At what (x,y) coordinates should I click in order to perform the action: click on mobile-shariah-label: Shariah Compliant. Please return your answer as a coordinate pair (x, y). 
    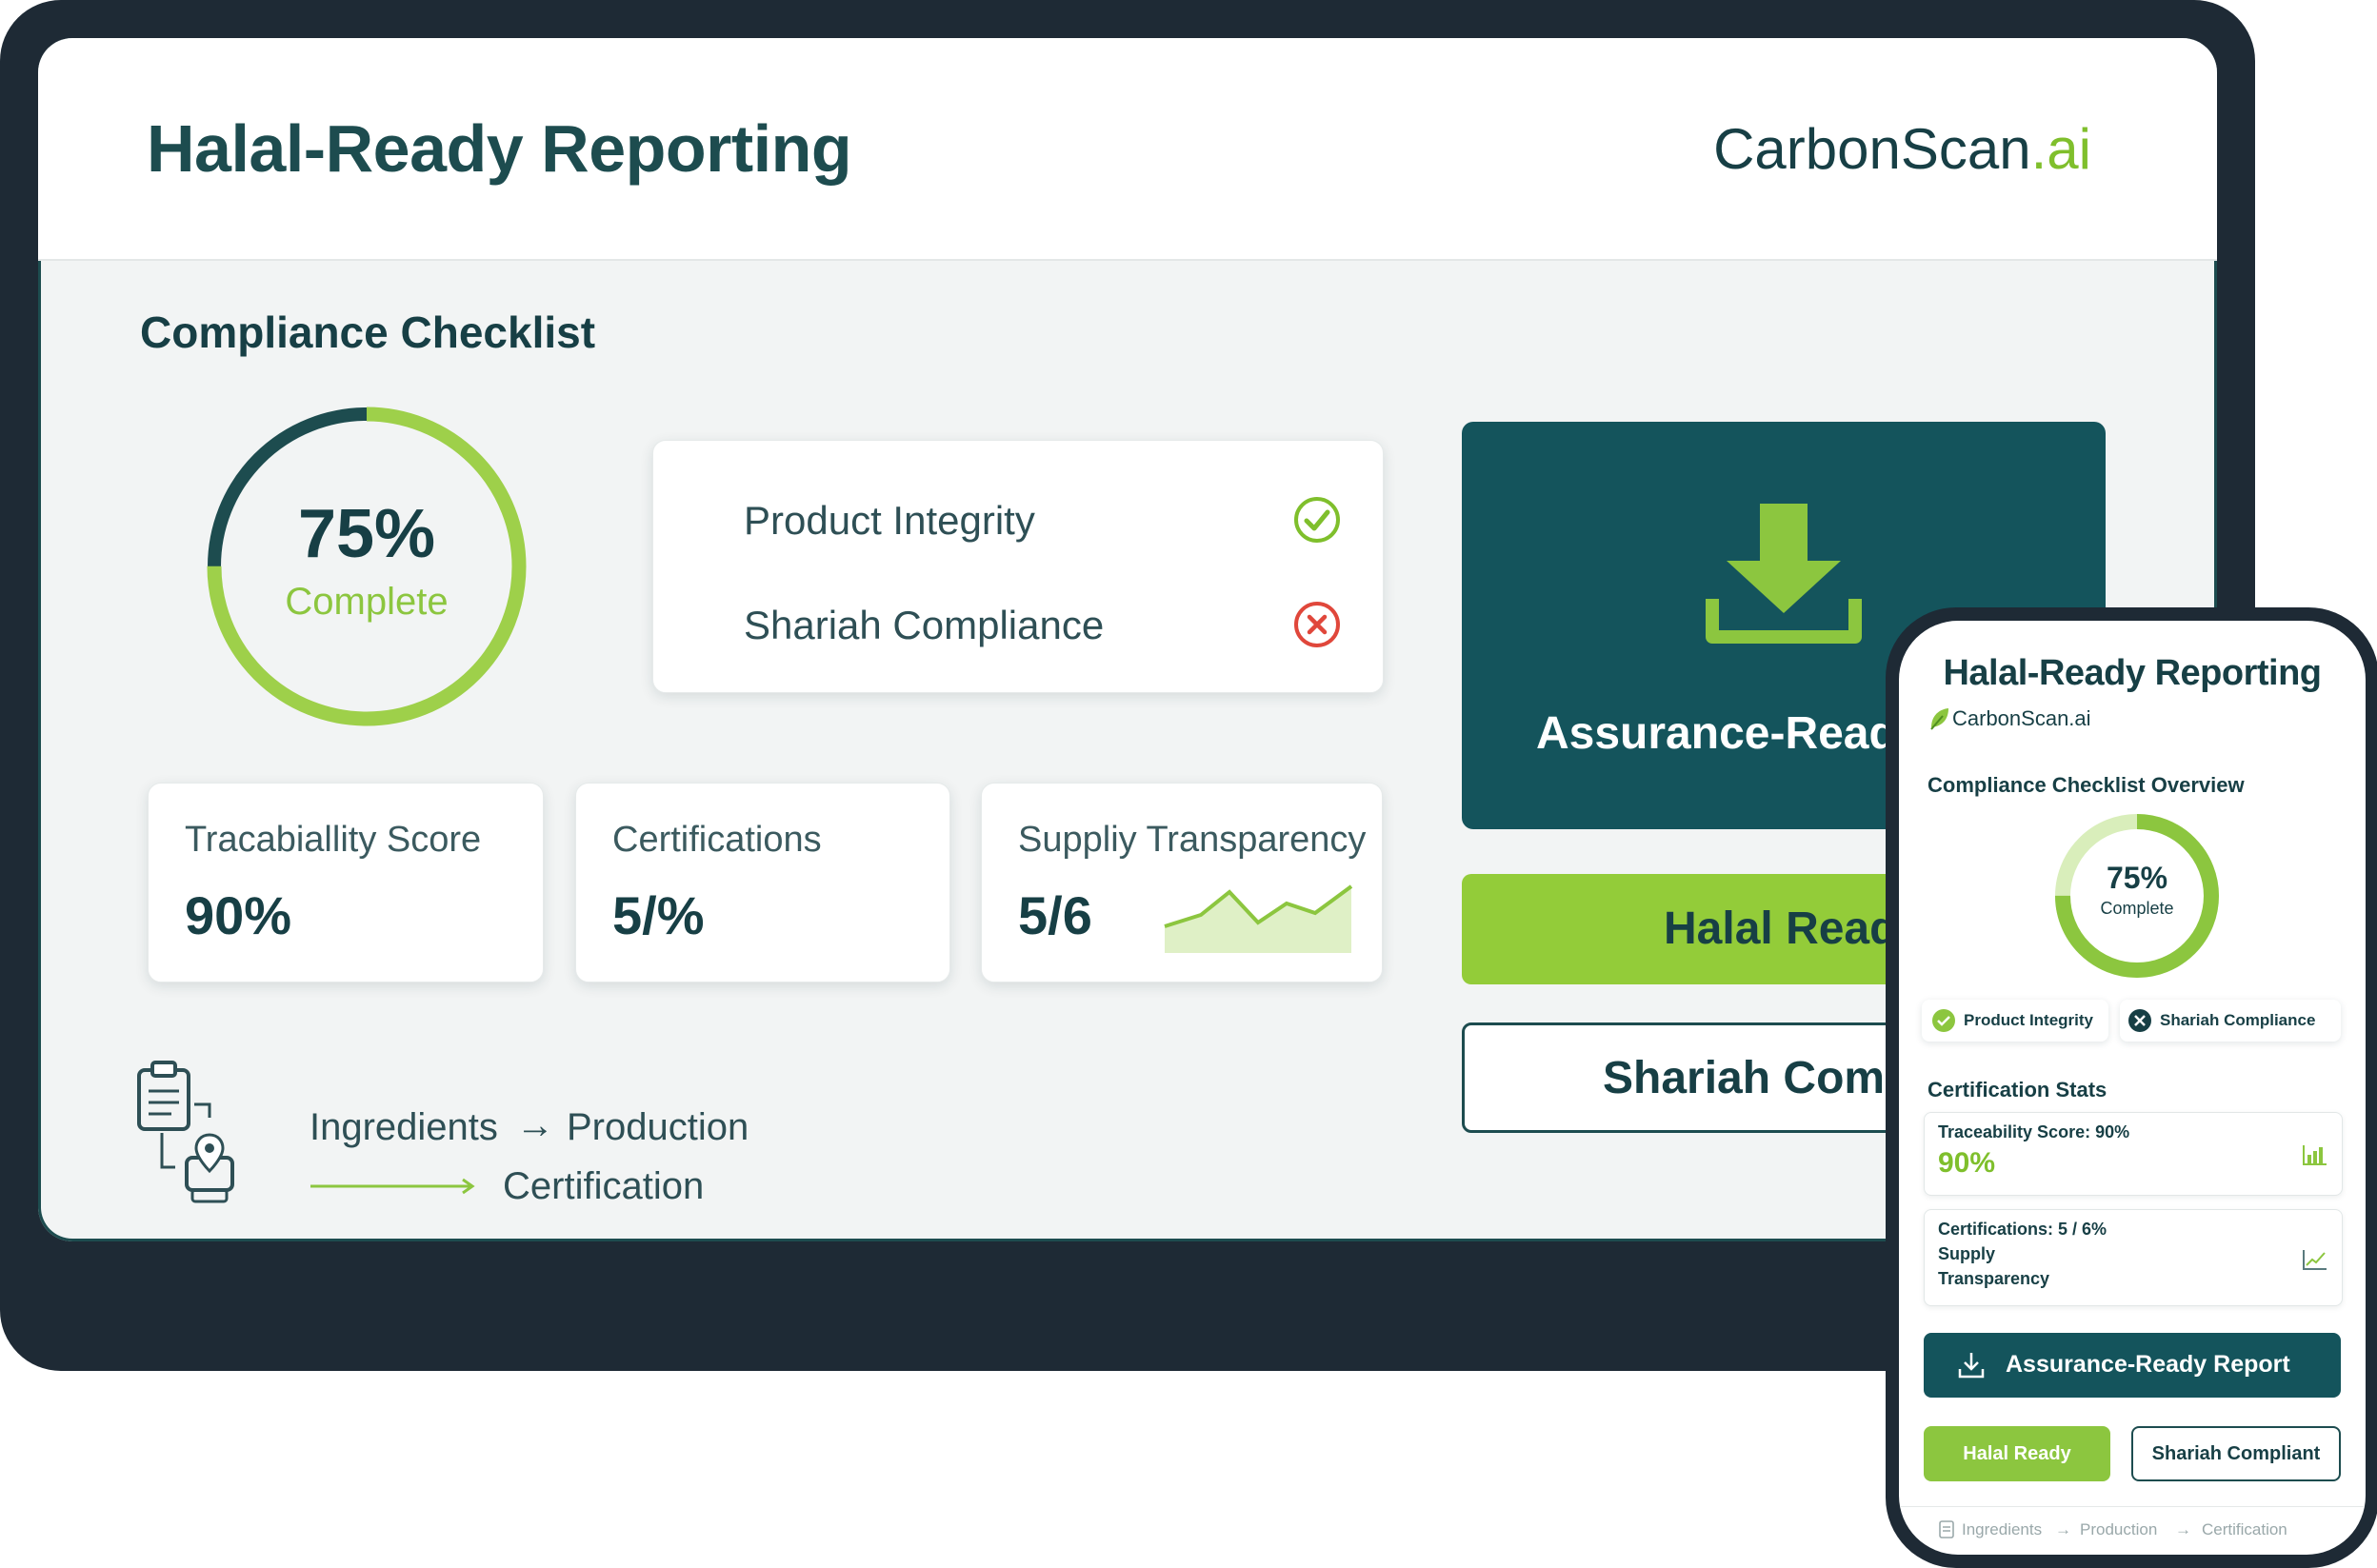
    Looking at the image, I should click on (2236, 1454).